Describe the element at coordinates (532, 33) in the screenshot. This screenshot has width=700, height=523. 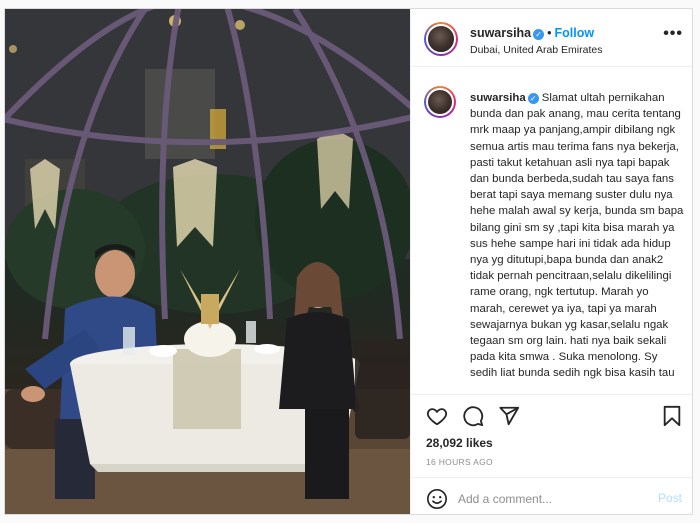
I see `header-username-row: suwarsiha ✓ • Follow` at that location.